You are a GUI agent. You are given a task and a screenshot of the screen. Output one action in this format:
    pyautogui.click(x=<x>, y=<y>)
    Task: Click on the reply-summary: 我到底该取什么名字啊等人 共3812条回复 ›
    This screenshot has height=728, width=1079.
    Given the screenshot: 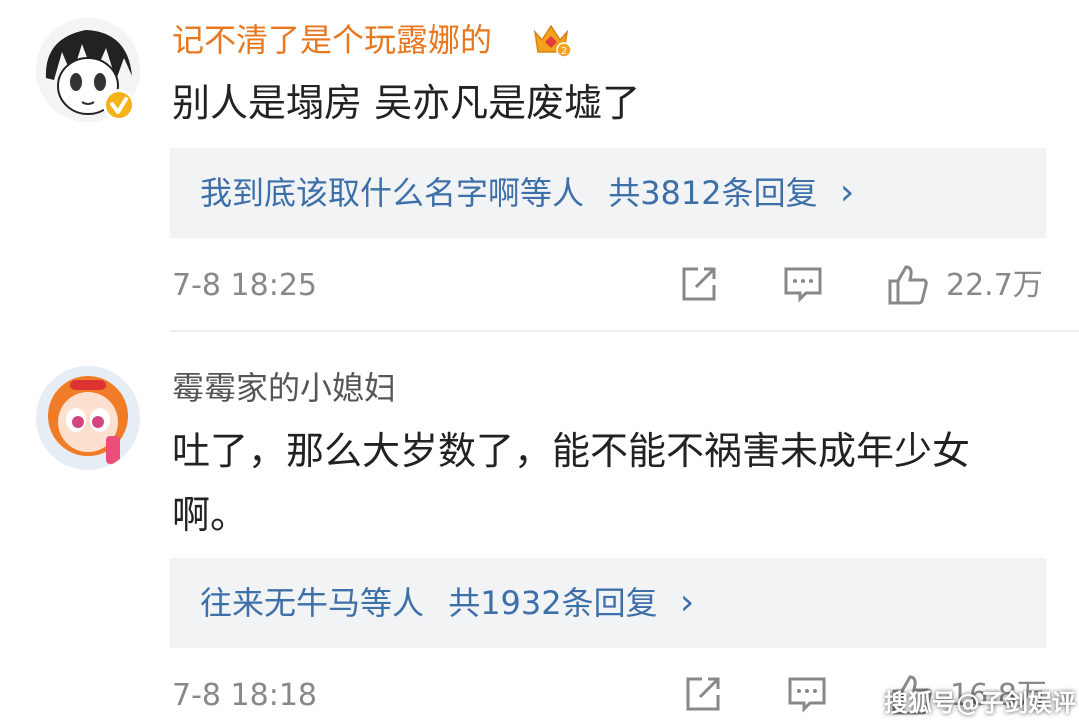 What is the action you would take?
    pyautogui.click(x=608, y=193)
    